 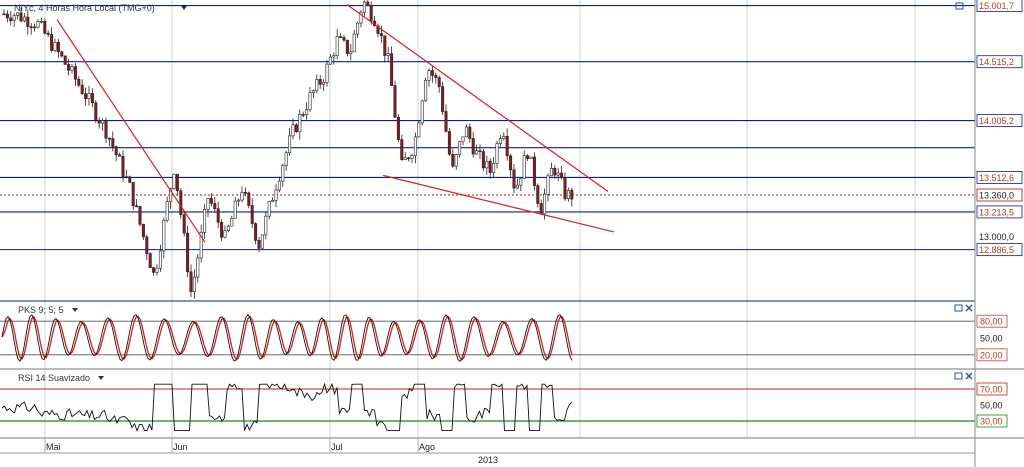 I want to click on month-label: Jun, so click(x=180, y=447).